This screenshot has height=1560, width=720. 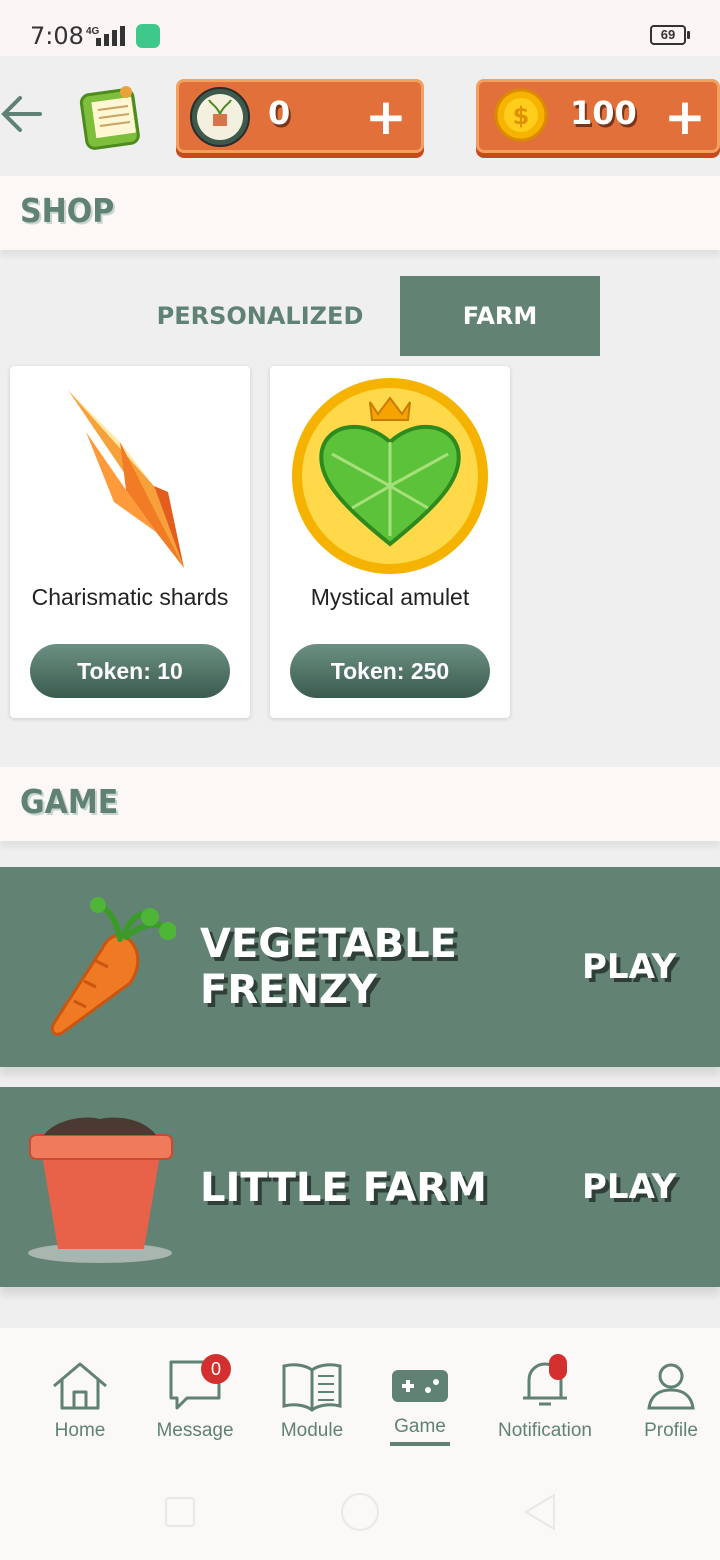 I want to click on game-title: GAME, so click(x=69, y=802).